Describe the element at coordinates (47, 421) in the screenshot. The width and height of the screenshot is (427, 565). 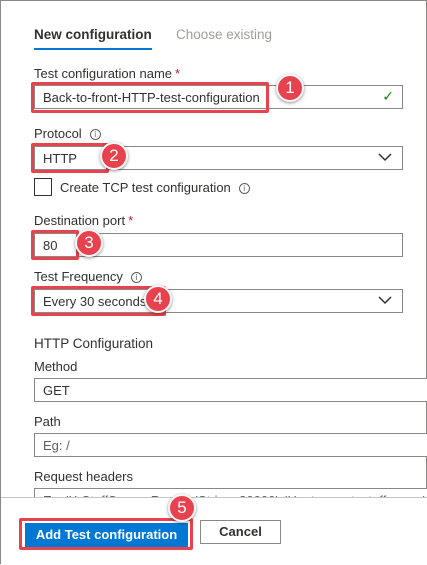
I see `path-label: Path` at that location.